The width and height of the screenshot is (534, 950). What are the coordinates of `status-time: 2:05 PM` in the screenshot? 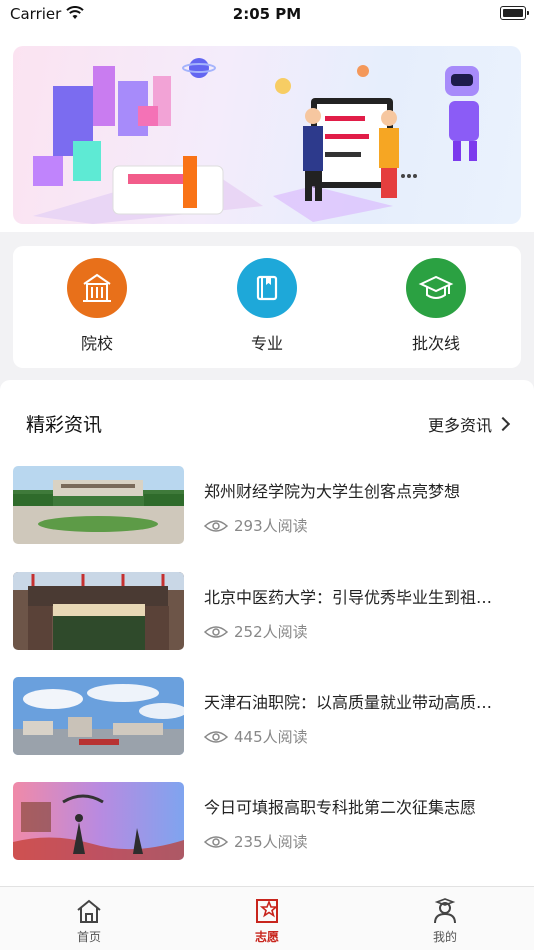 It's located at (267, 14).